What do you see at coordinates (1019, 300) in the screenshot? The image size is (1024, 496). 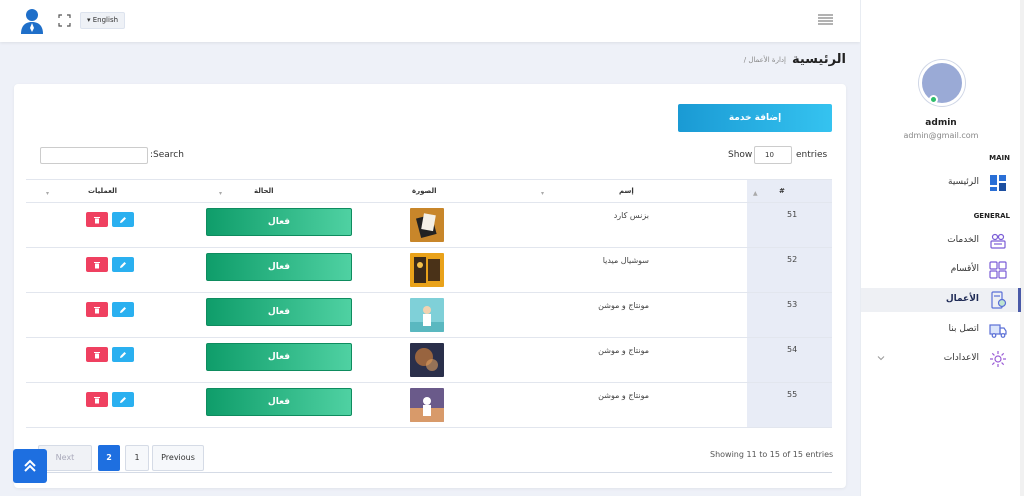 I see `active-indicator` at bounding box center [1019, 300].